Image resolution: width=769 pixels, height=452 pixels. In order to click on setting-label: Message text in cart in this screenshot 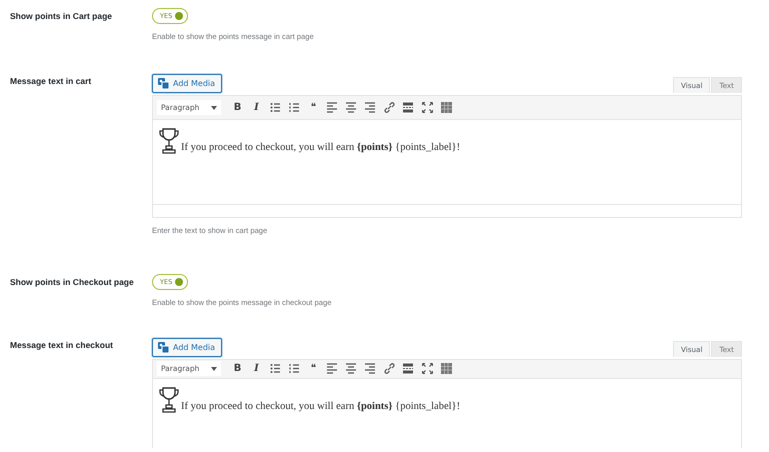, I will do `click(51, 81)`.